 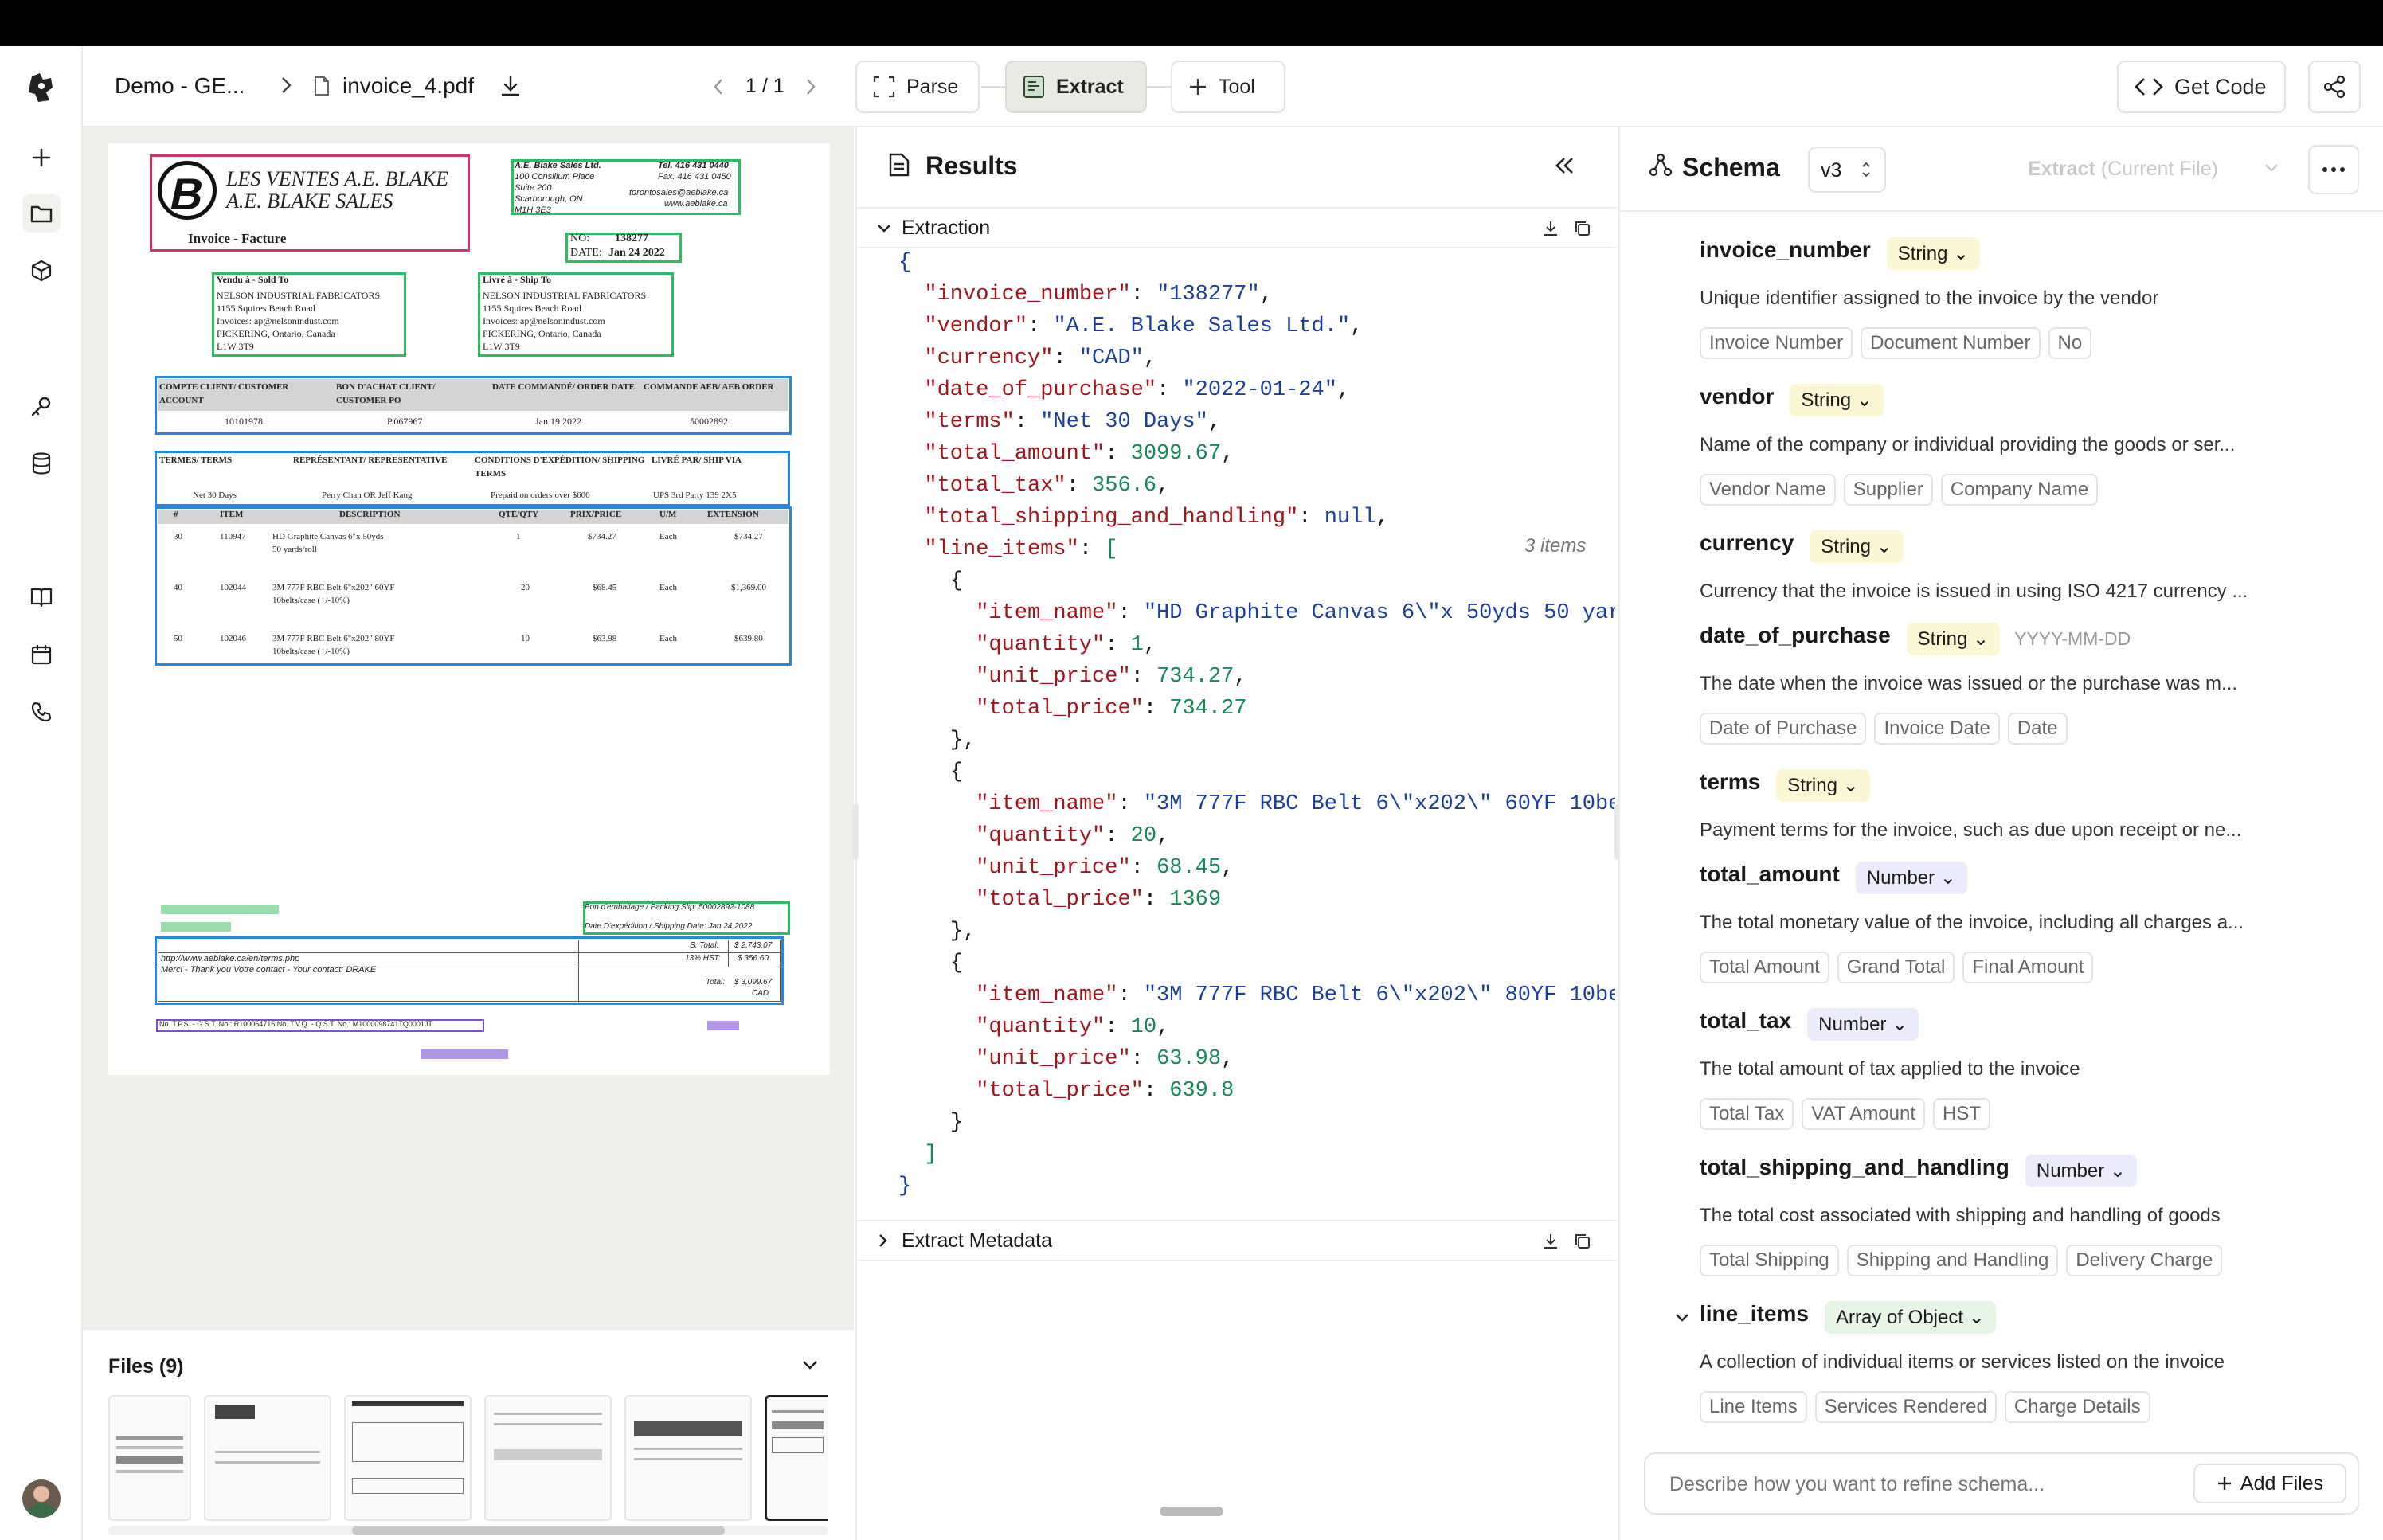 I want to click on total-label: Total:, so click(x=716, y=982).